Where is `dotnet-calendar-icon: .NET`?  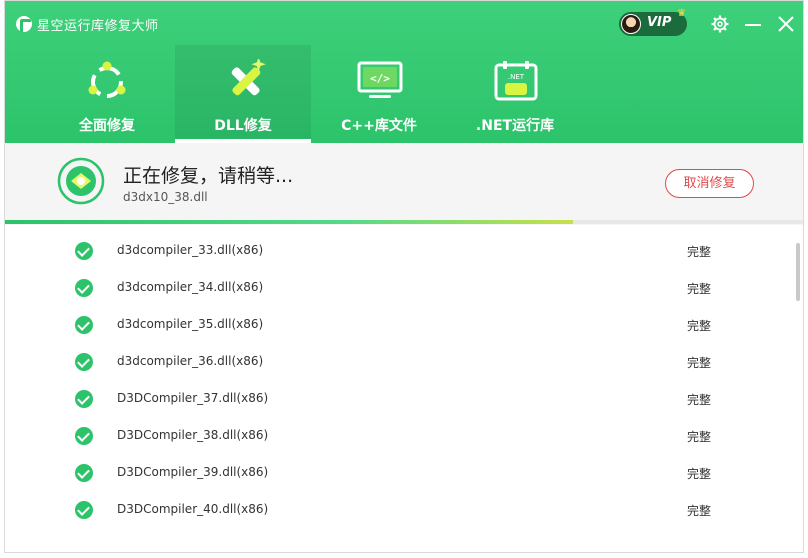
dotnet-calendar-icon: .NET is located at coordinates (515, 81).